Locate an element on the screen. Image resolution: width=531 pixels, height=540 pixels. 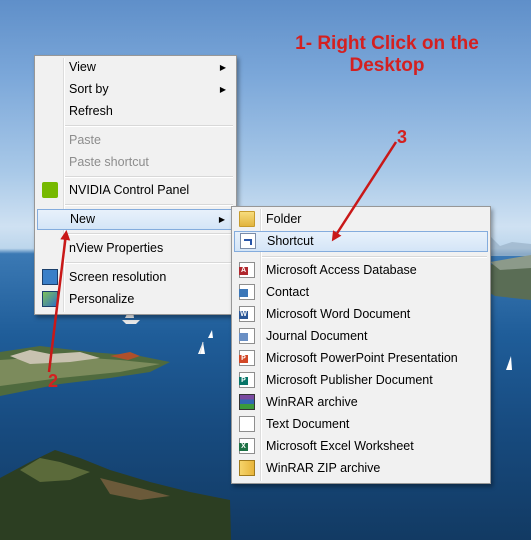
nvidia-icon is located at coordinates (50, 190).